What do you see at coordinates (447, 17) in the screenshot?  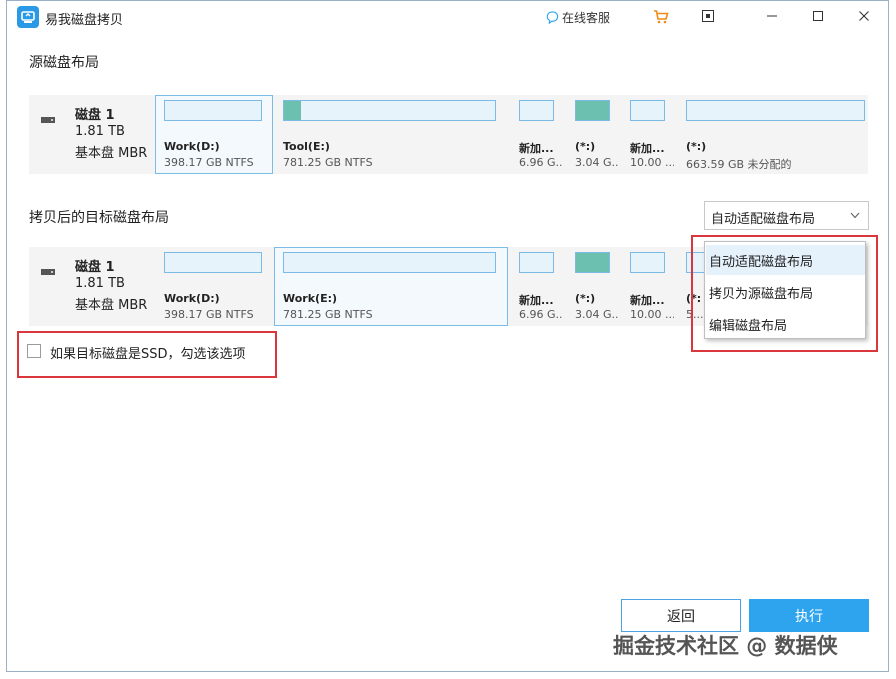 I see `title-bar: 易我磁盘拷贝 在线客服` at bounding box center [447, 17].